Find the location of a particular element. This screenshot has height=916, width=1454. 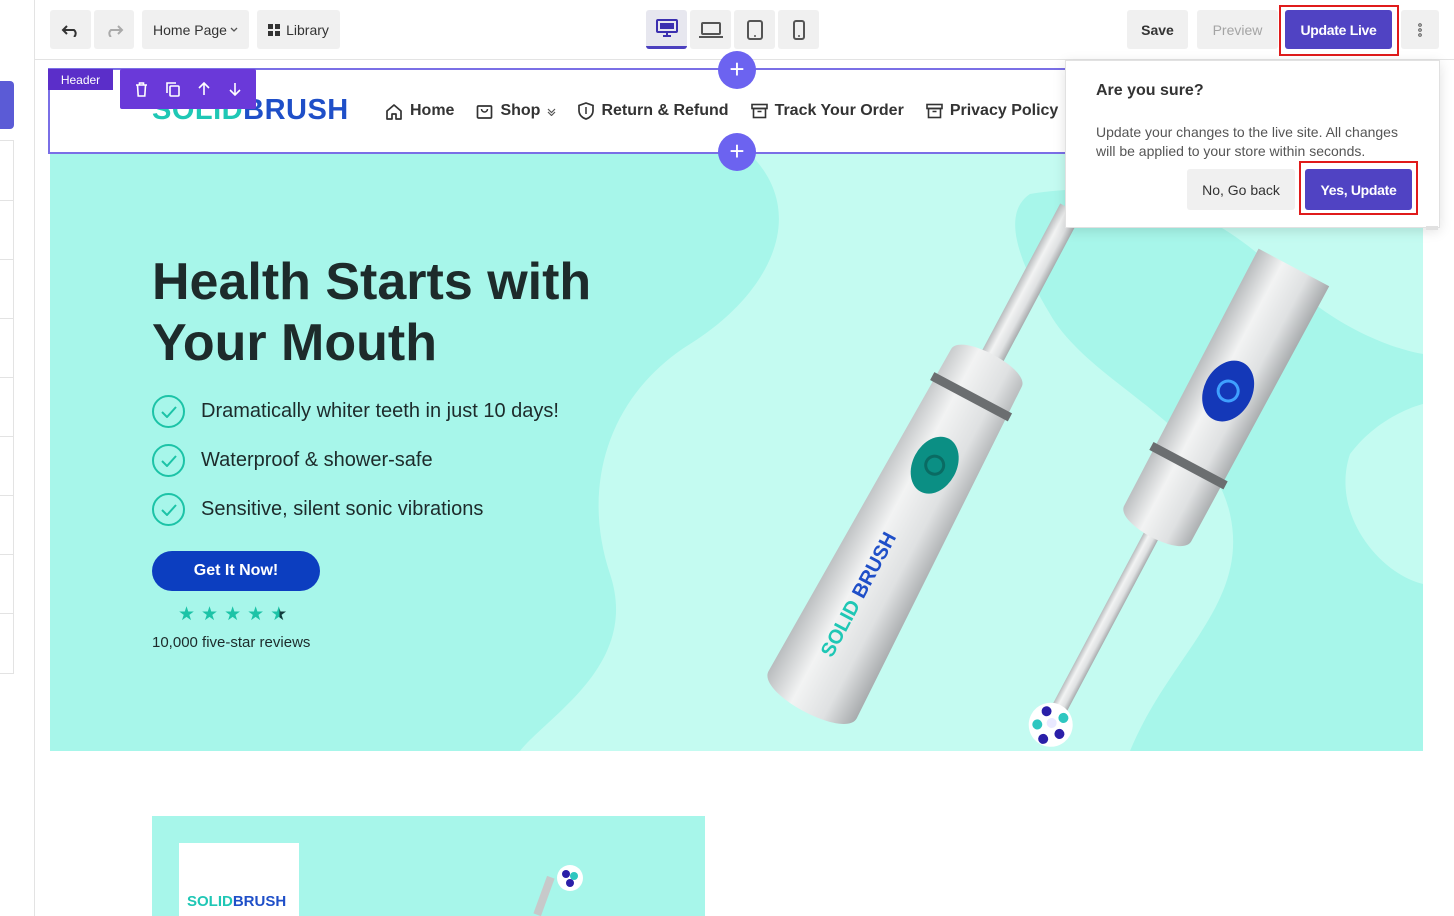

undo-button is located at coordinates (70, 29).